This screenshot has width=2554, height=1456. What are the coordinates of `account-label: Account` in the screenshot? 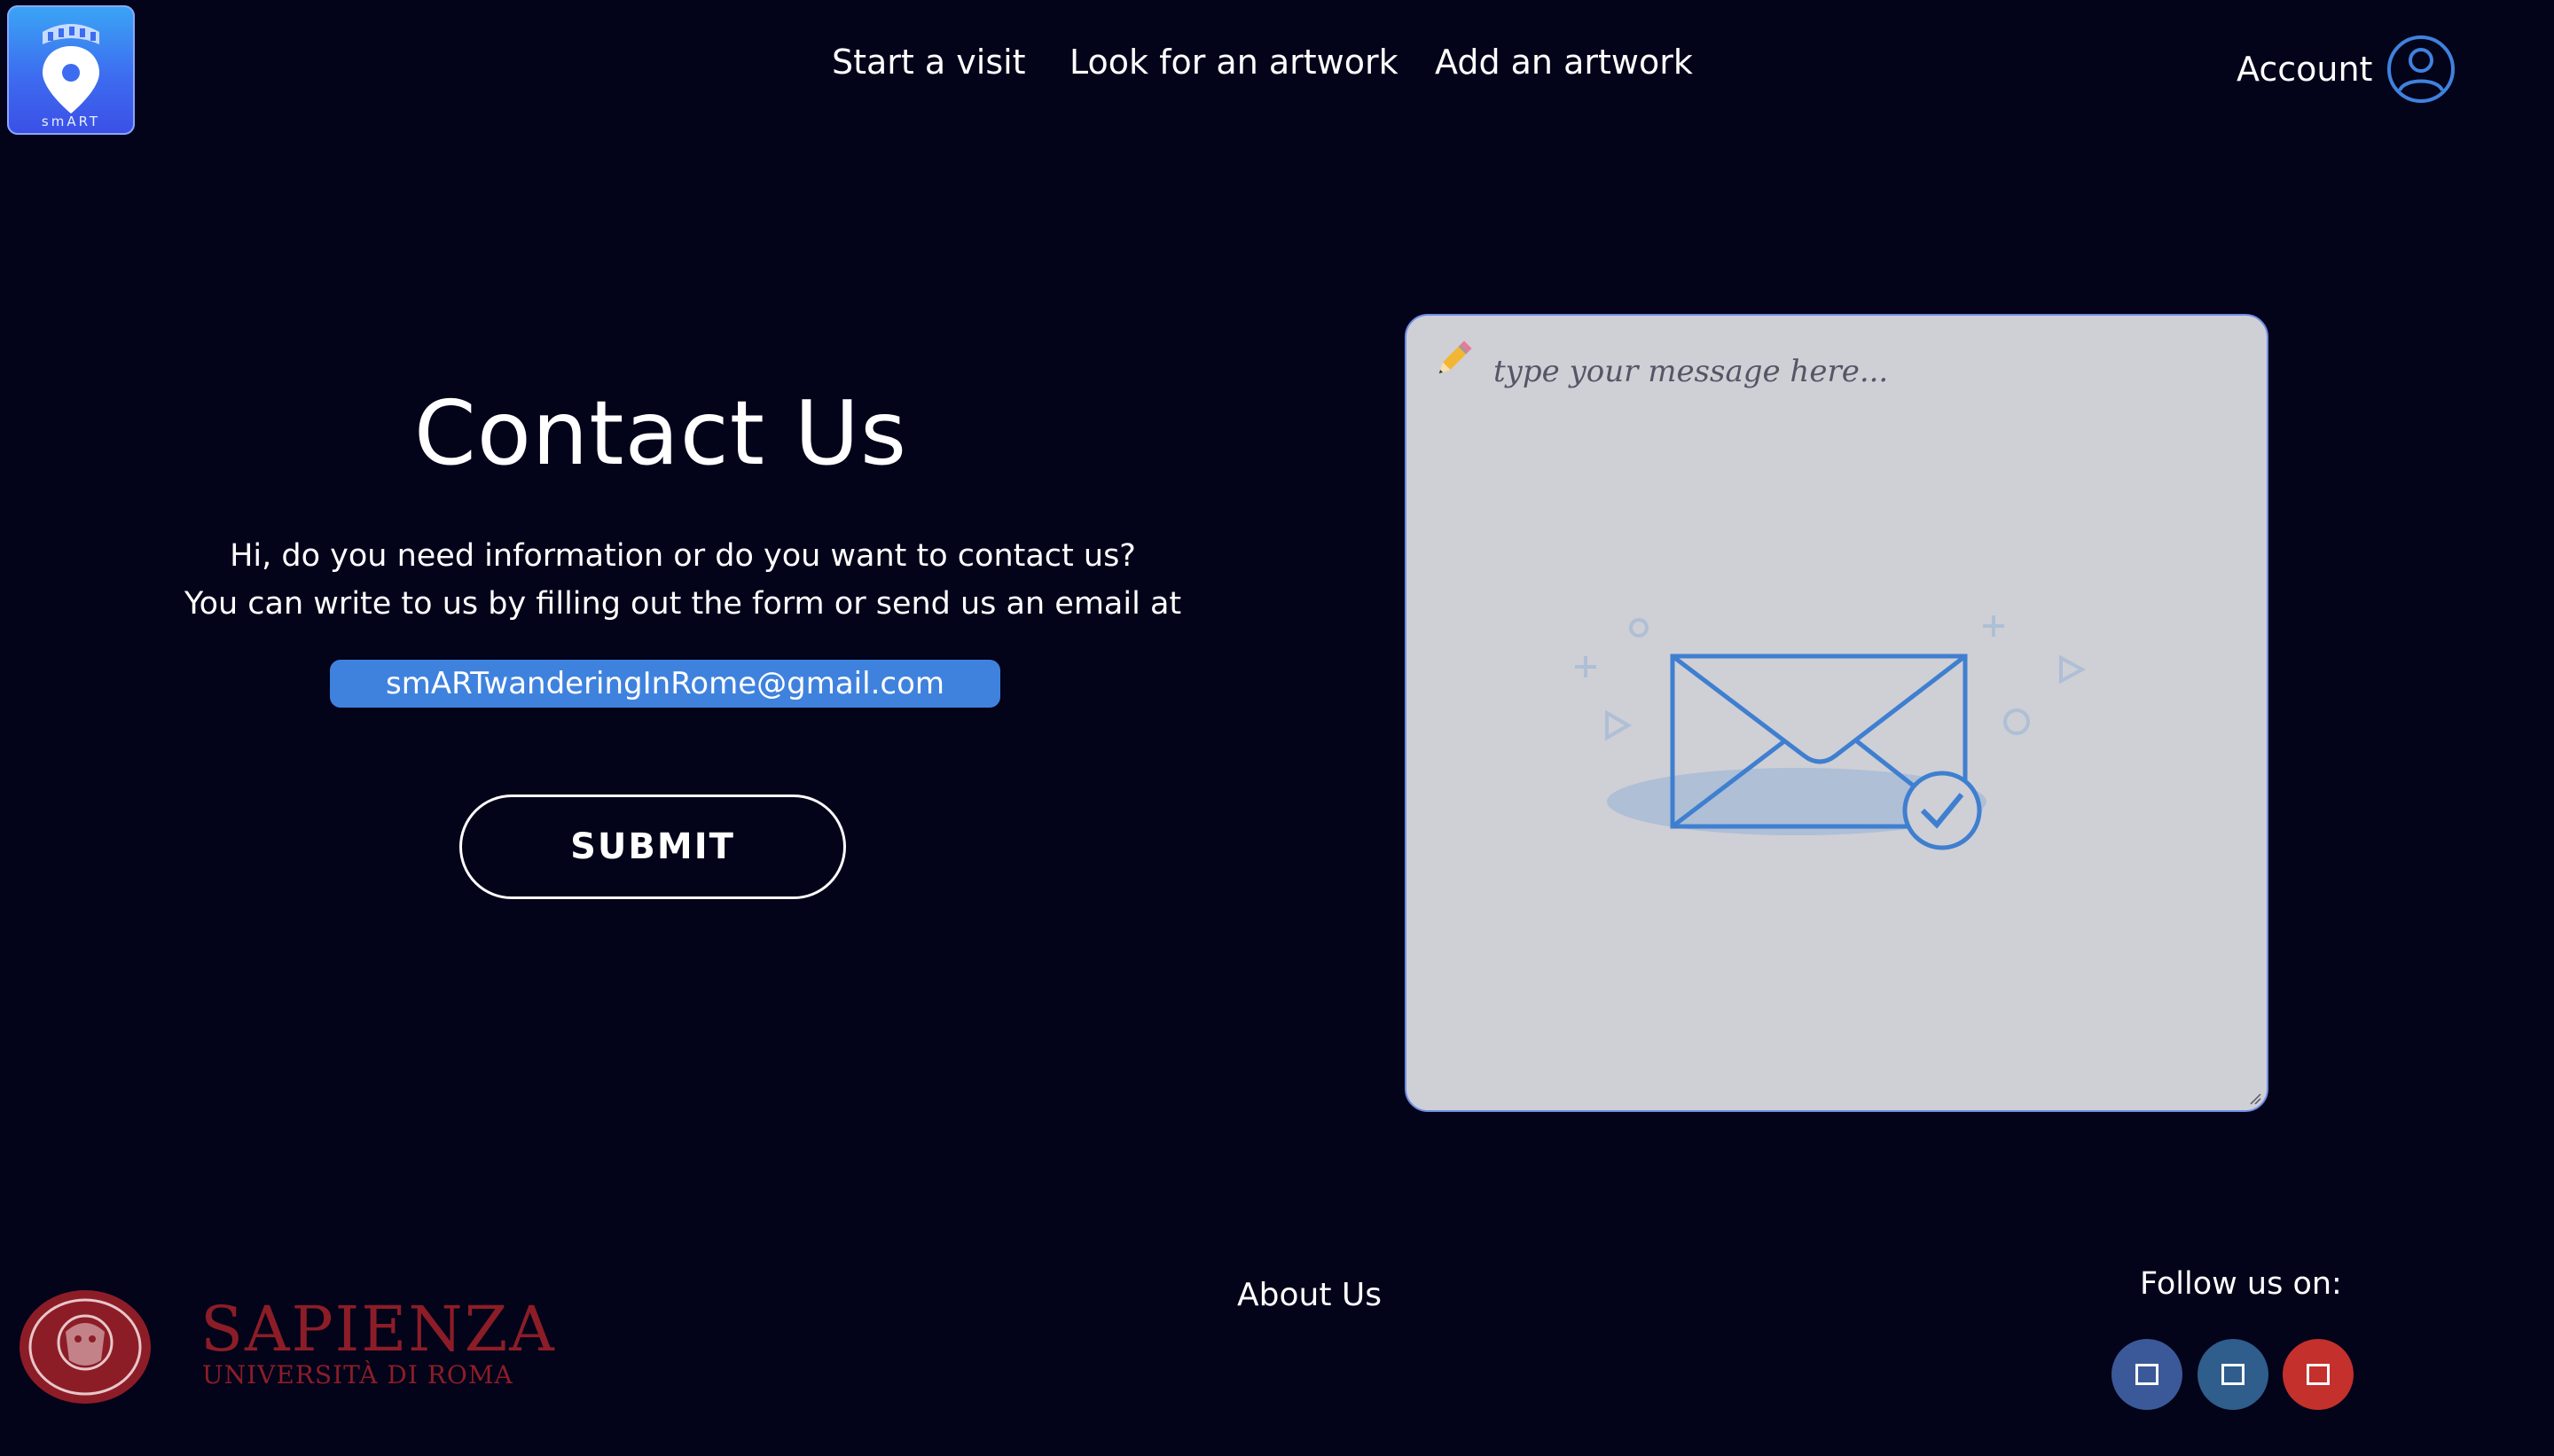 It's located at (2305, 69).